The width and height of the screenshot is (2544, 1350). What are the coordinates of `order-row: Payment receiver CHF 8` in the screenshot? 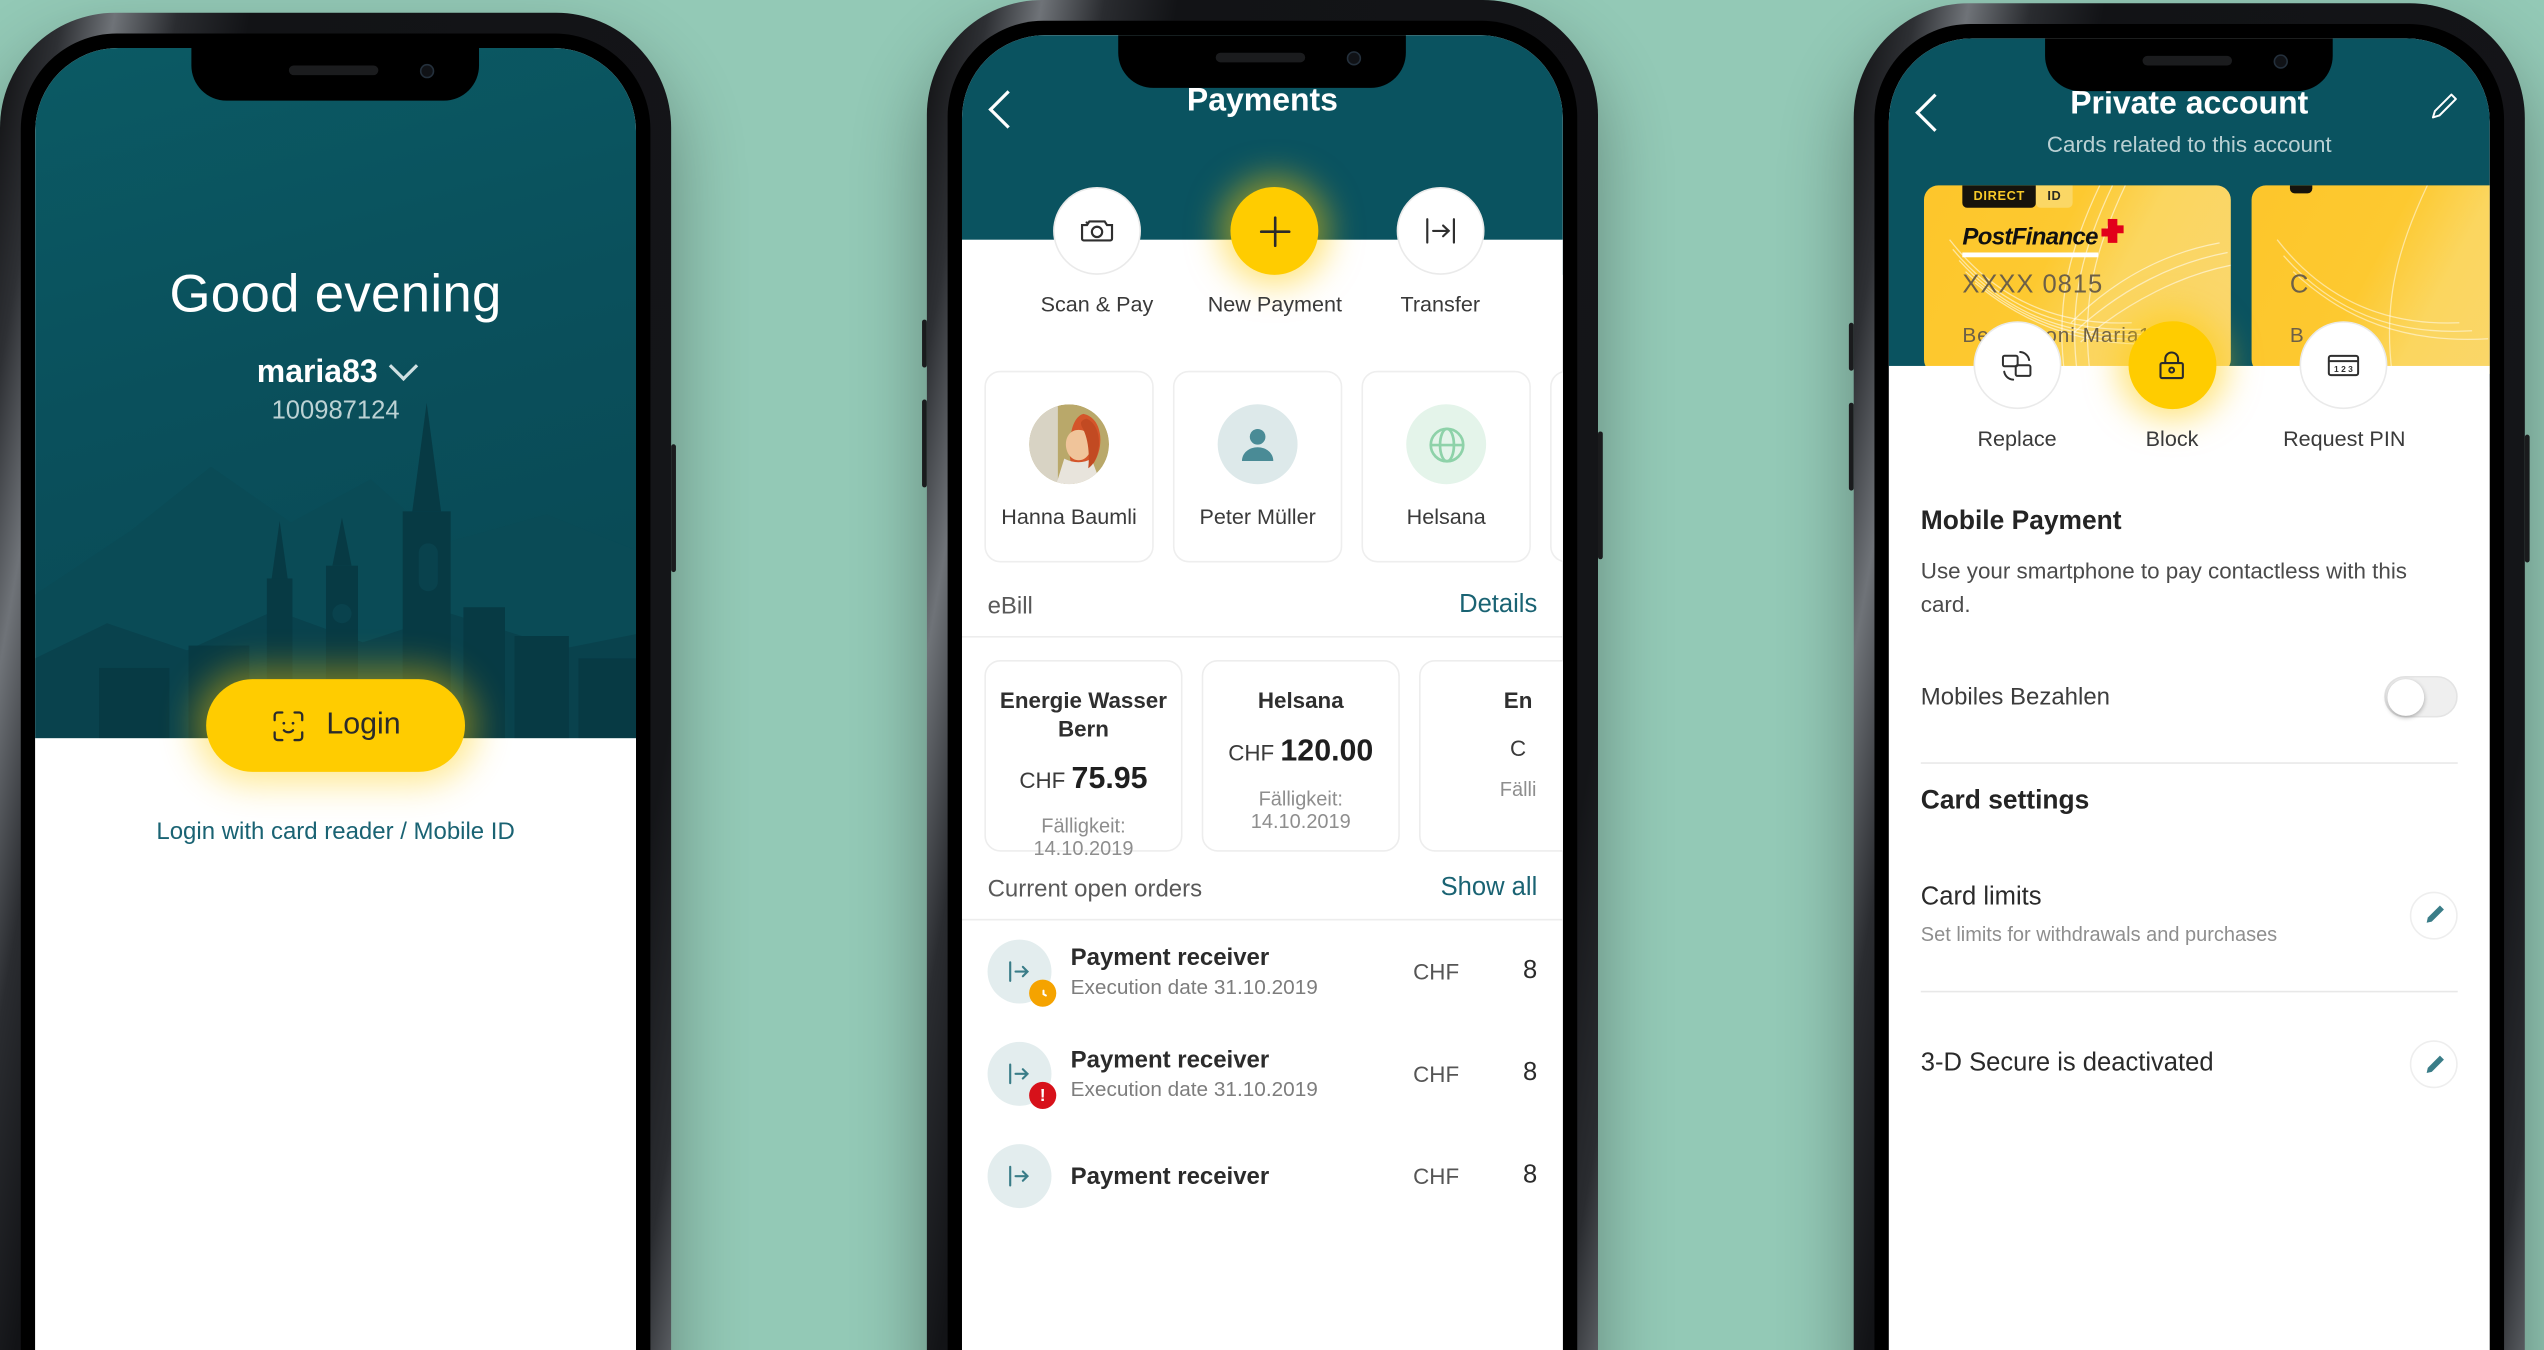 It's located at (1262, 1176).